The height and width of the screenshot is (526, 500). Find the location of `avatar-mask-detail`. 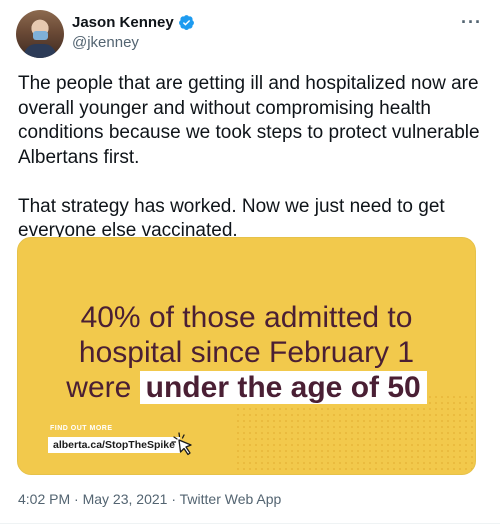

avatar-mask-detail is located at coordinates (40, 35).